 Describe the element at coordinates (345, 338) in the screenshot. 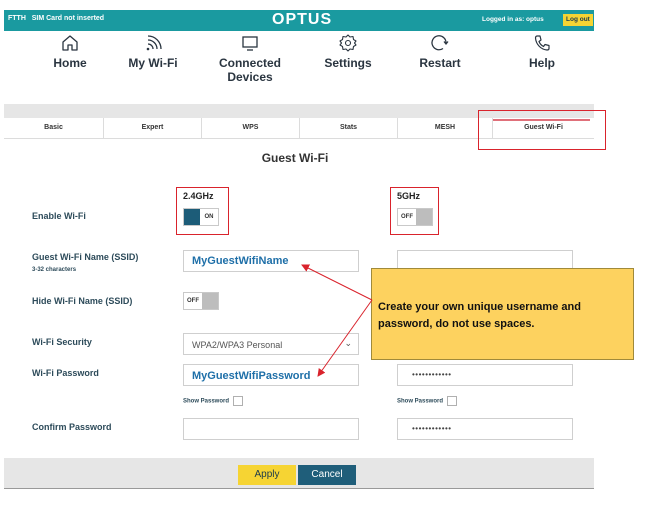

I see `arrow-to-password` at that location.